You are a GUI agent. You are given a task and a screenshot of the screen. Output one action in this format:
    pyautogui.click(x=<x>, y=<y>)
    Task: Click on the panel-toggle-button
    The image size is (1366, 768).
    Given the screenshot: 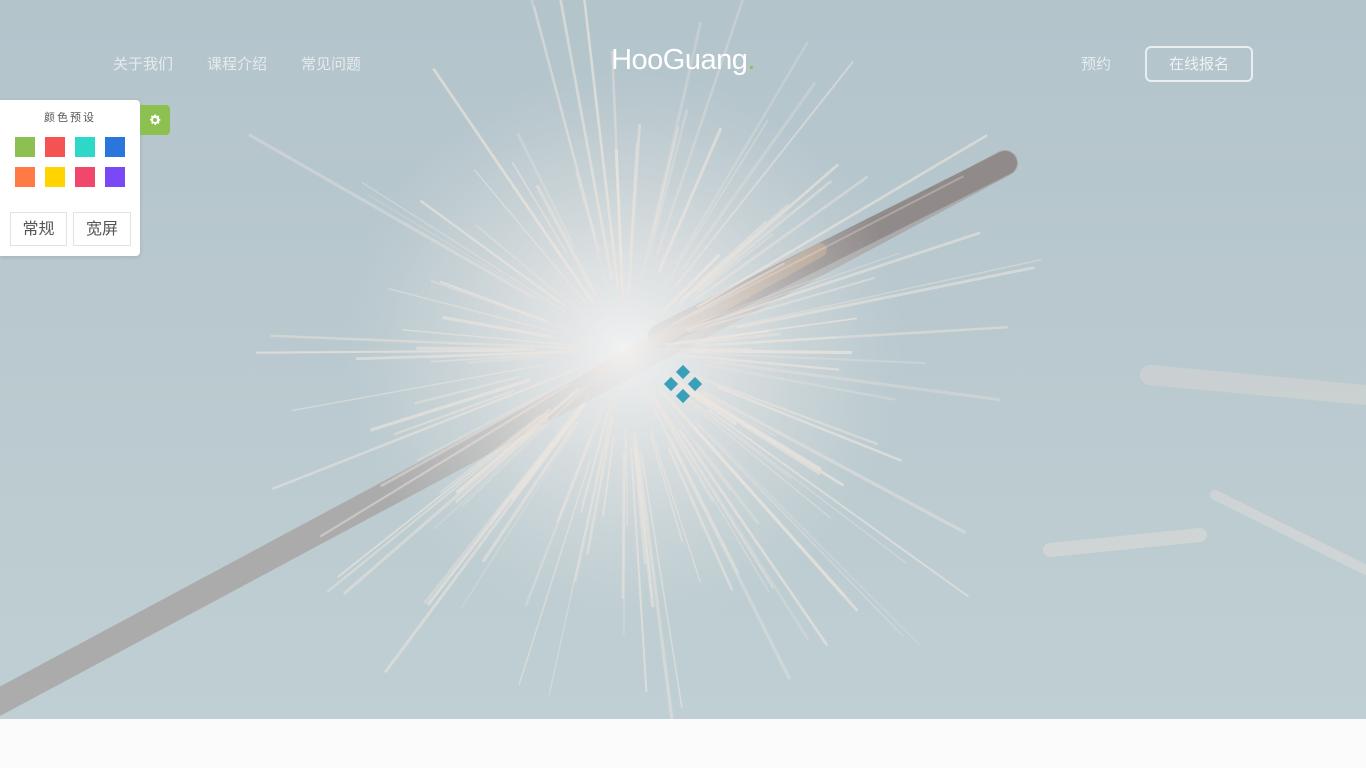 What is the action you would take?
    pyautogui.click(x=155, y=120)
    